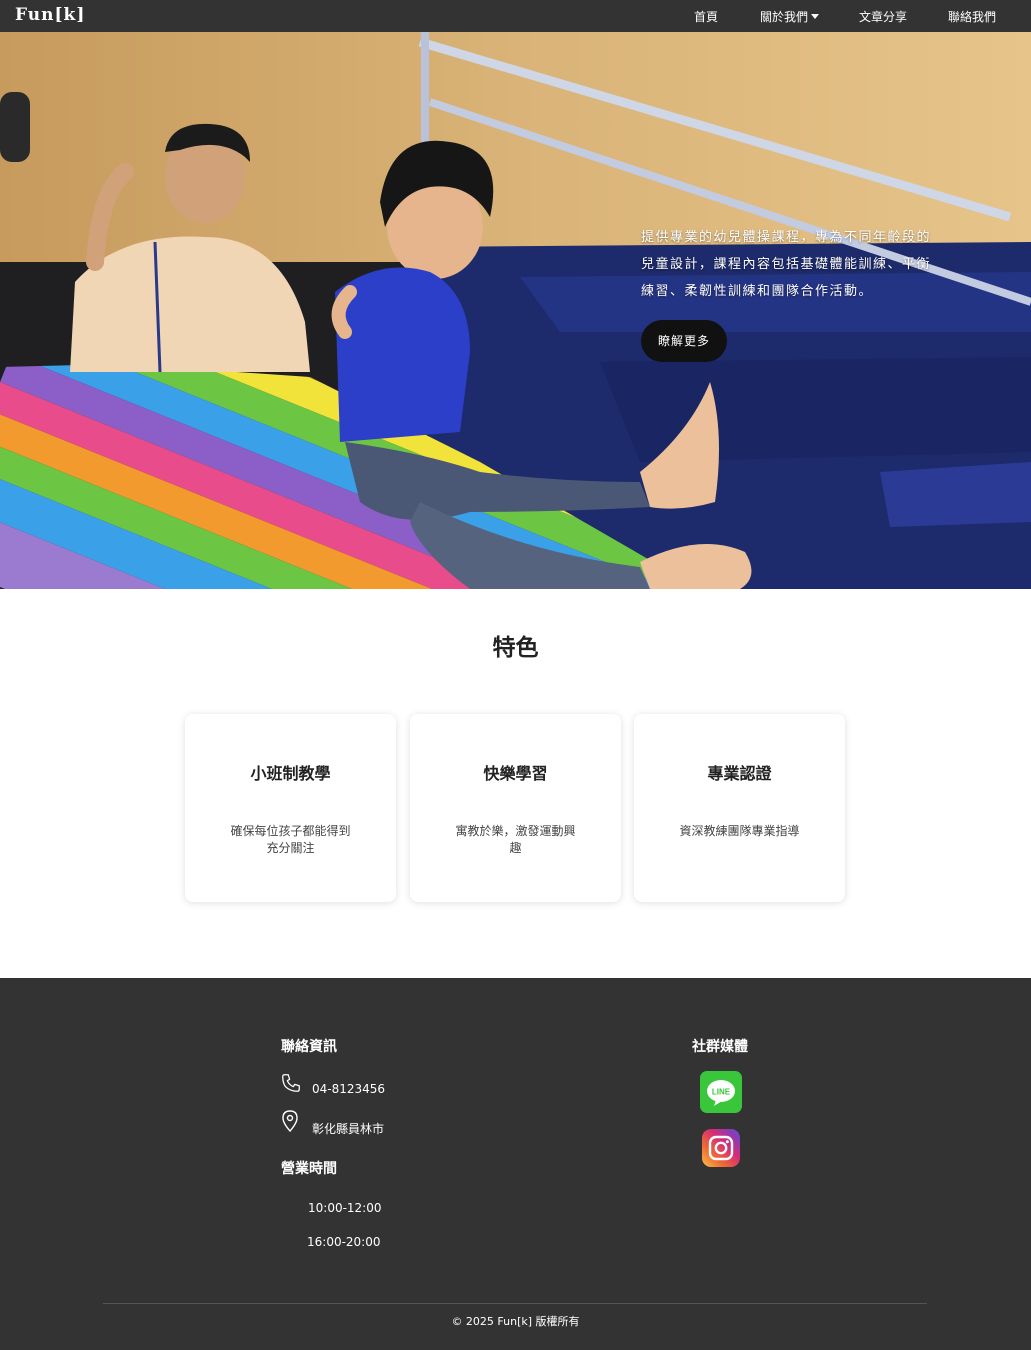 This screenshot has width=1031, height=1350. I want to click on nav-contact: 聯絡我們, so click(972, 16).